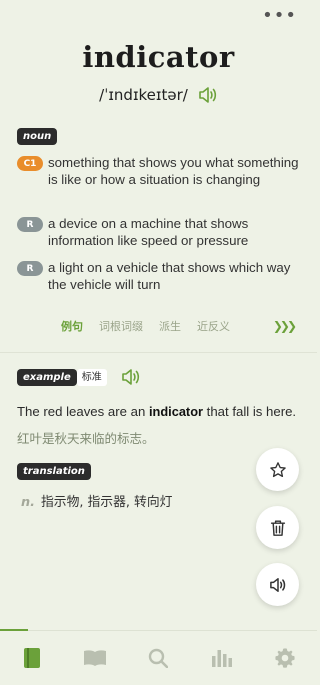 This screenshot has height=685, width=320. I want to click on tab-search, so click(158, 658).